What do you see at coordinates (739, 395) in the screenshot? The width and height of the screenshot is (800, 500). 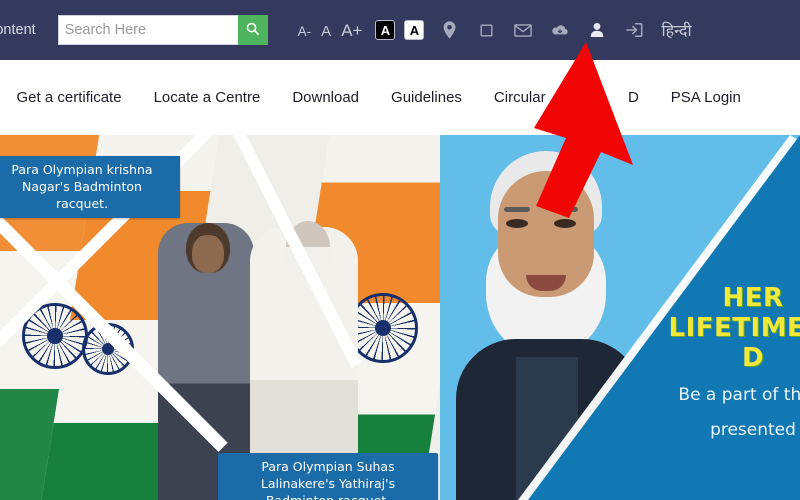 I see `promo-subtext-line-1: Be a part of the e` at bounding box center [739, 395].